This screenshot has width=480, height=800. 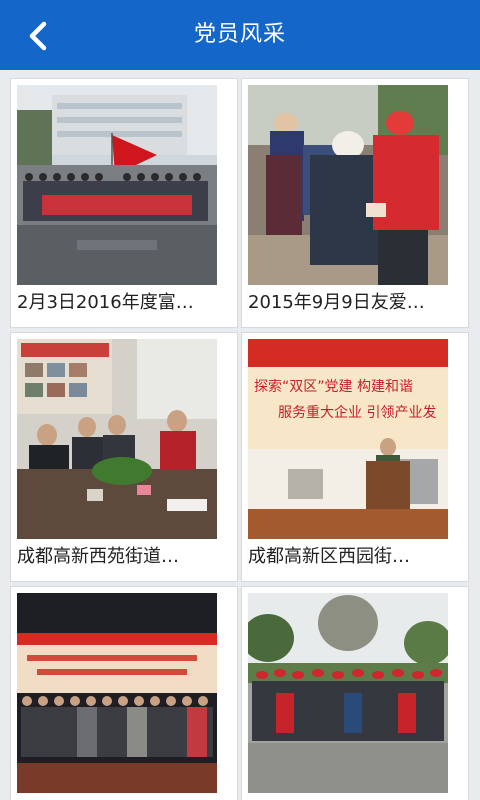 What do you see at coordinates (333, 386) in the screenshot?
I see `banner-line-1: 探索“双区”党建 构建和谐` at bounding box center [333, 386].